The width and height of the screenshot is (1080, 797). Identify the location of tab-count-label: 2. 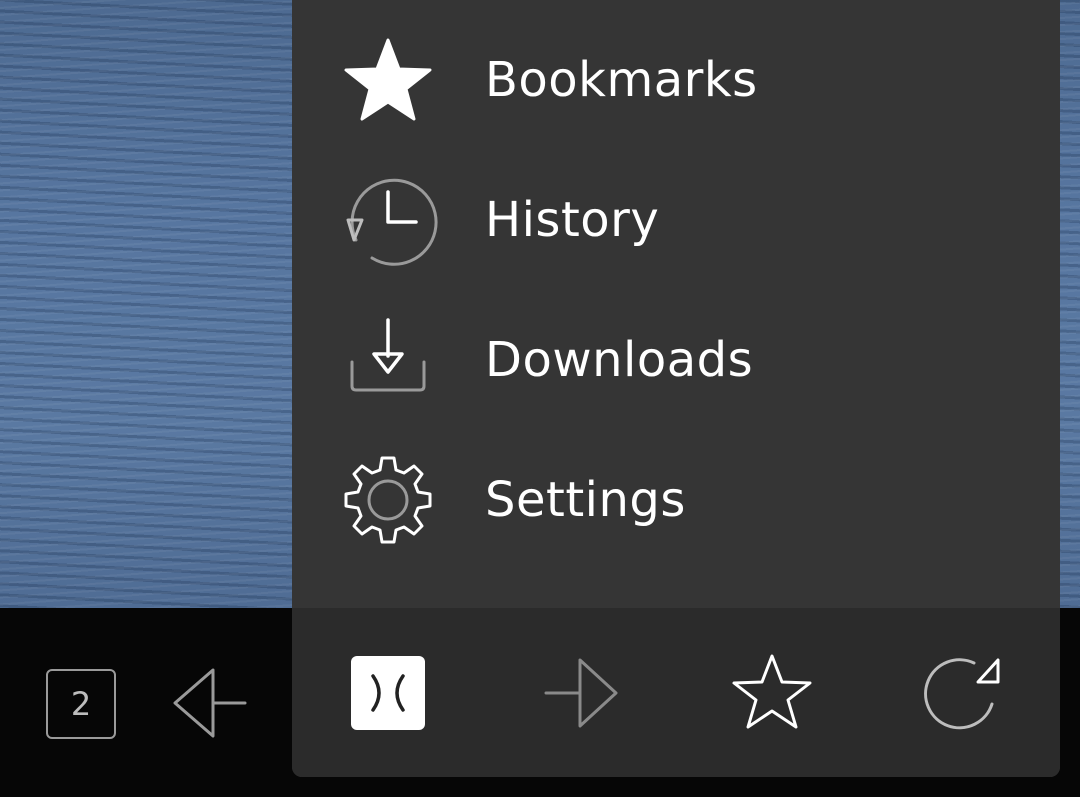
(81, 704).